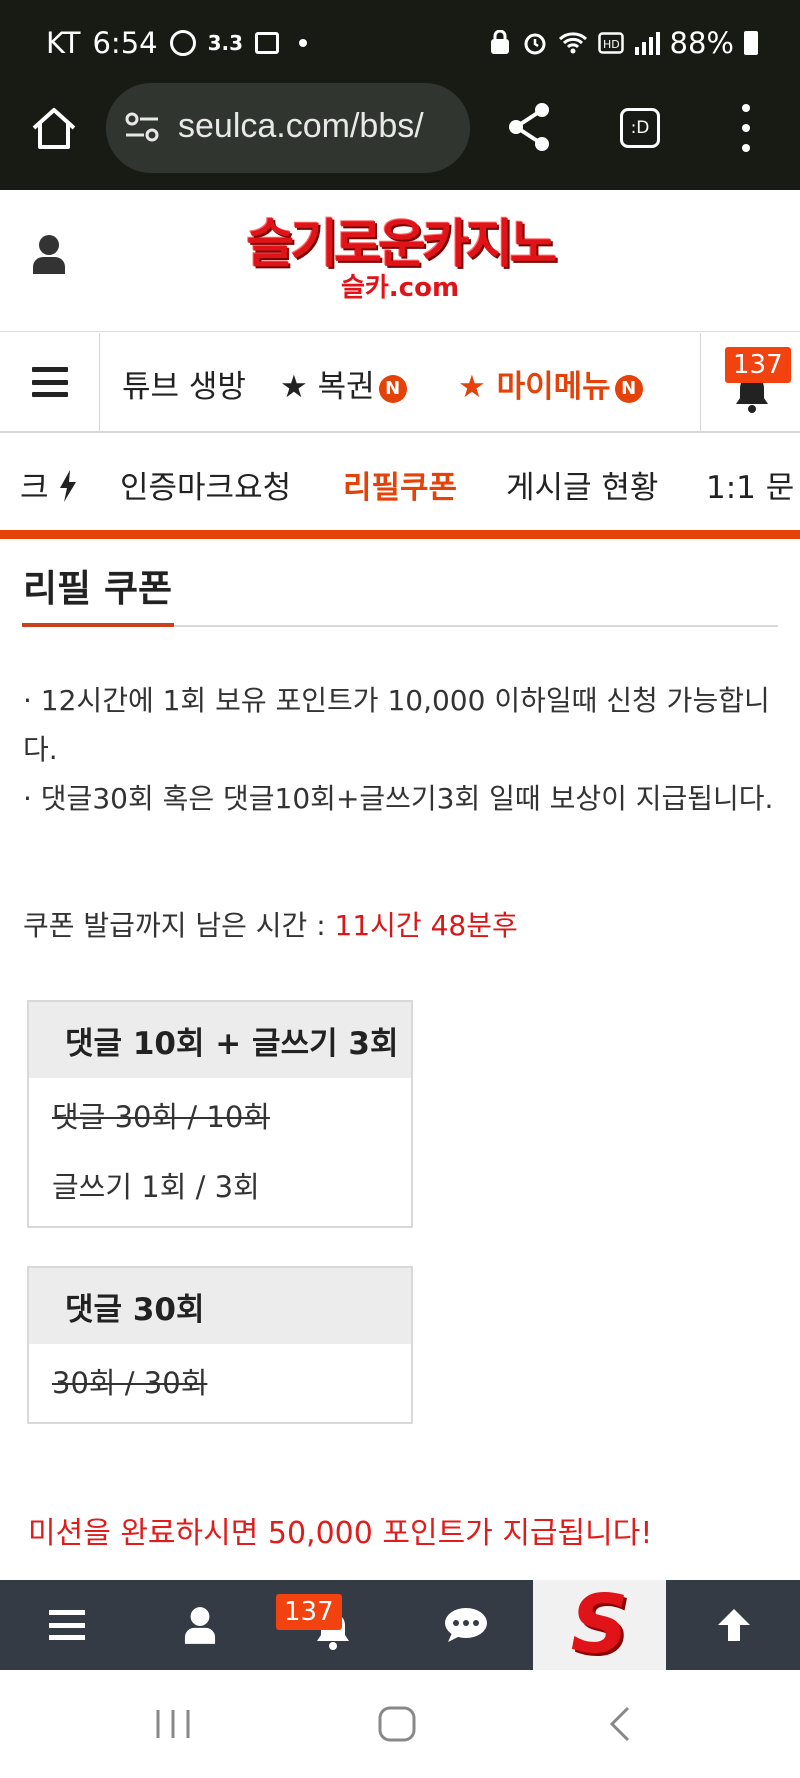 This screenshot has height=1778, width=800. I want to click on bottom-notifications-button: 137, so click(332, 1625).